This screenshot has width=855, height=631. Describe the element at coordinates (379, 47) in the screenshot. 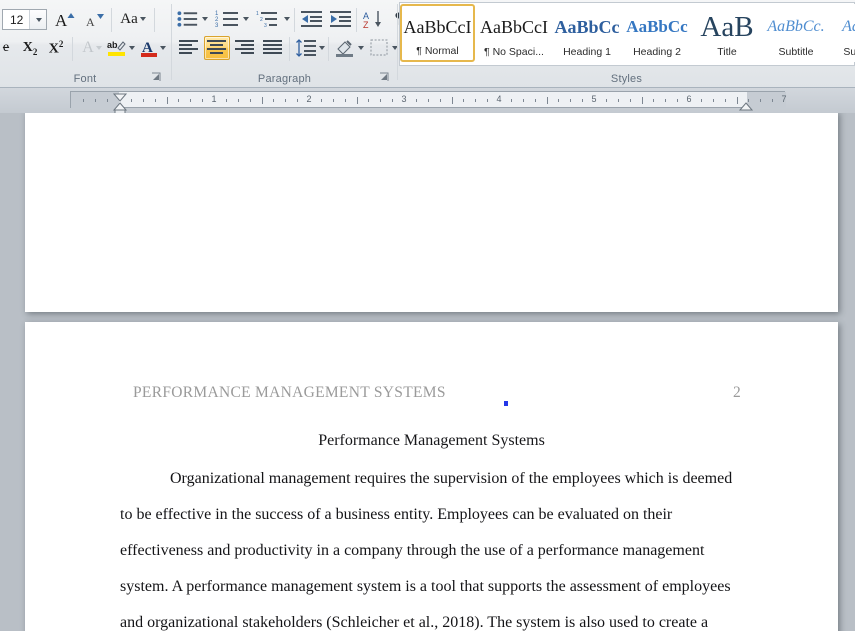

I see `borders-icon` at that location.